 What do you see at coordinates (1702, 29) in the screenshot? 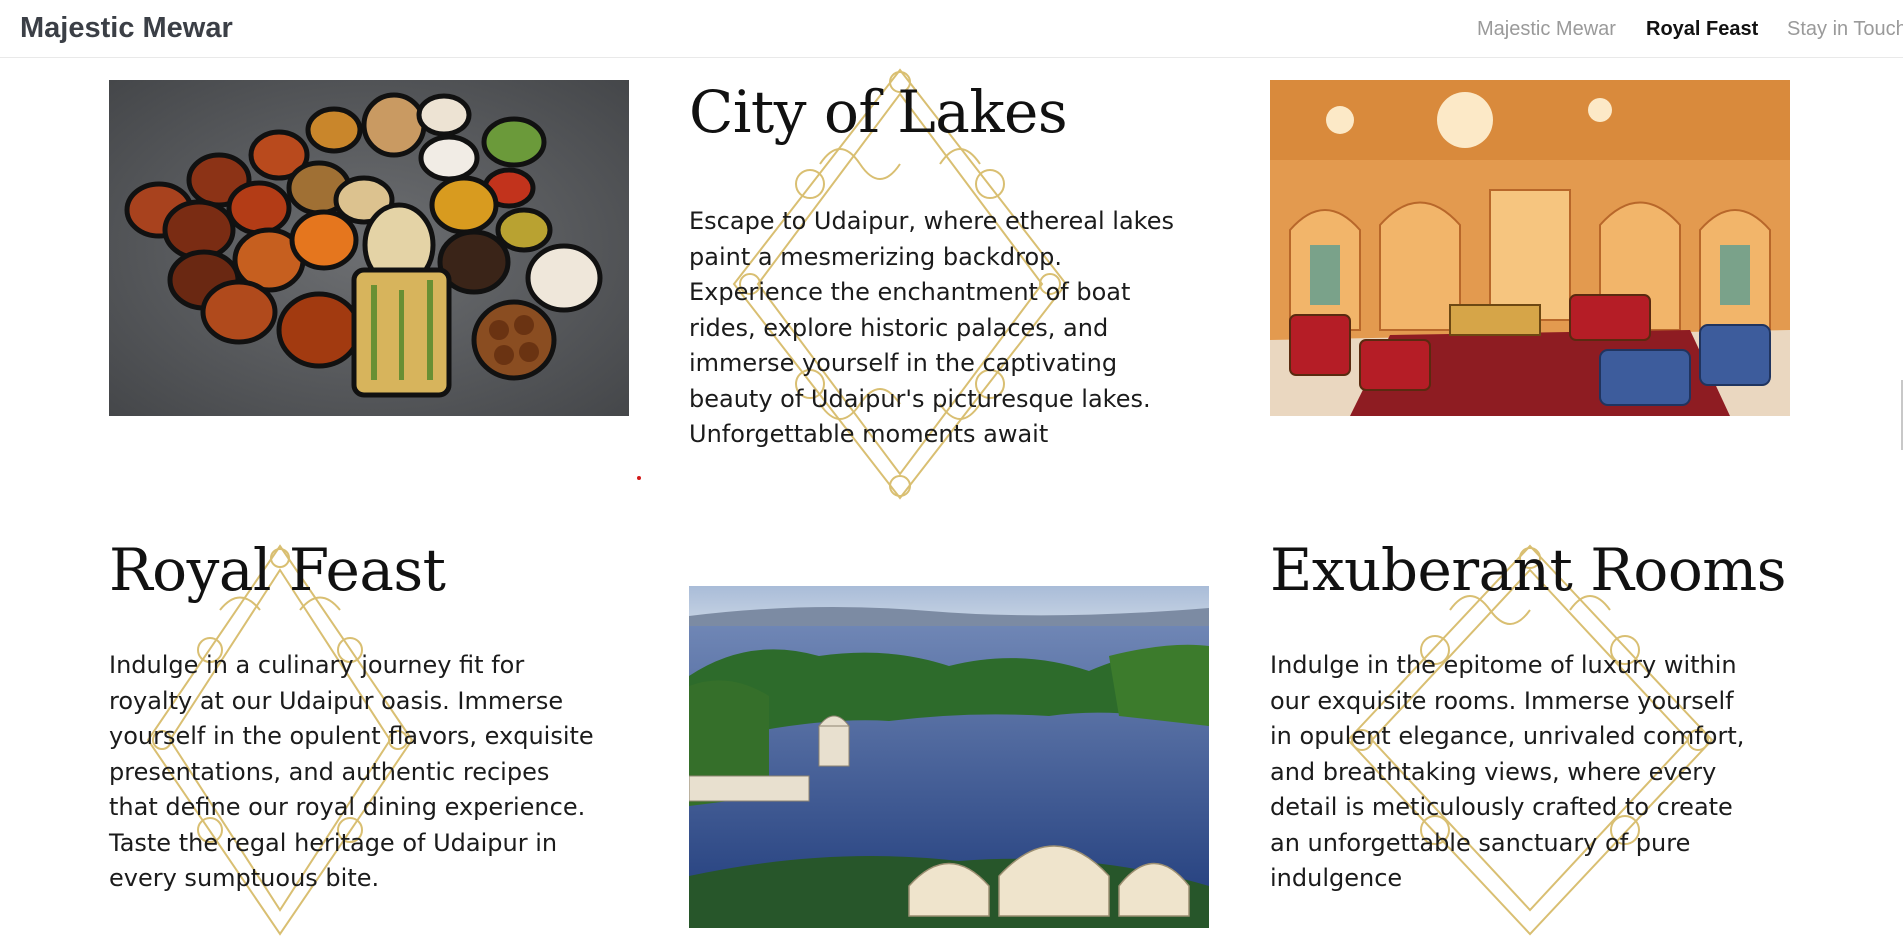
I see `nav-link-royal-feast: Royal Feast` at bounding box center [1702, 29].